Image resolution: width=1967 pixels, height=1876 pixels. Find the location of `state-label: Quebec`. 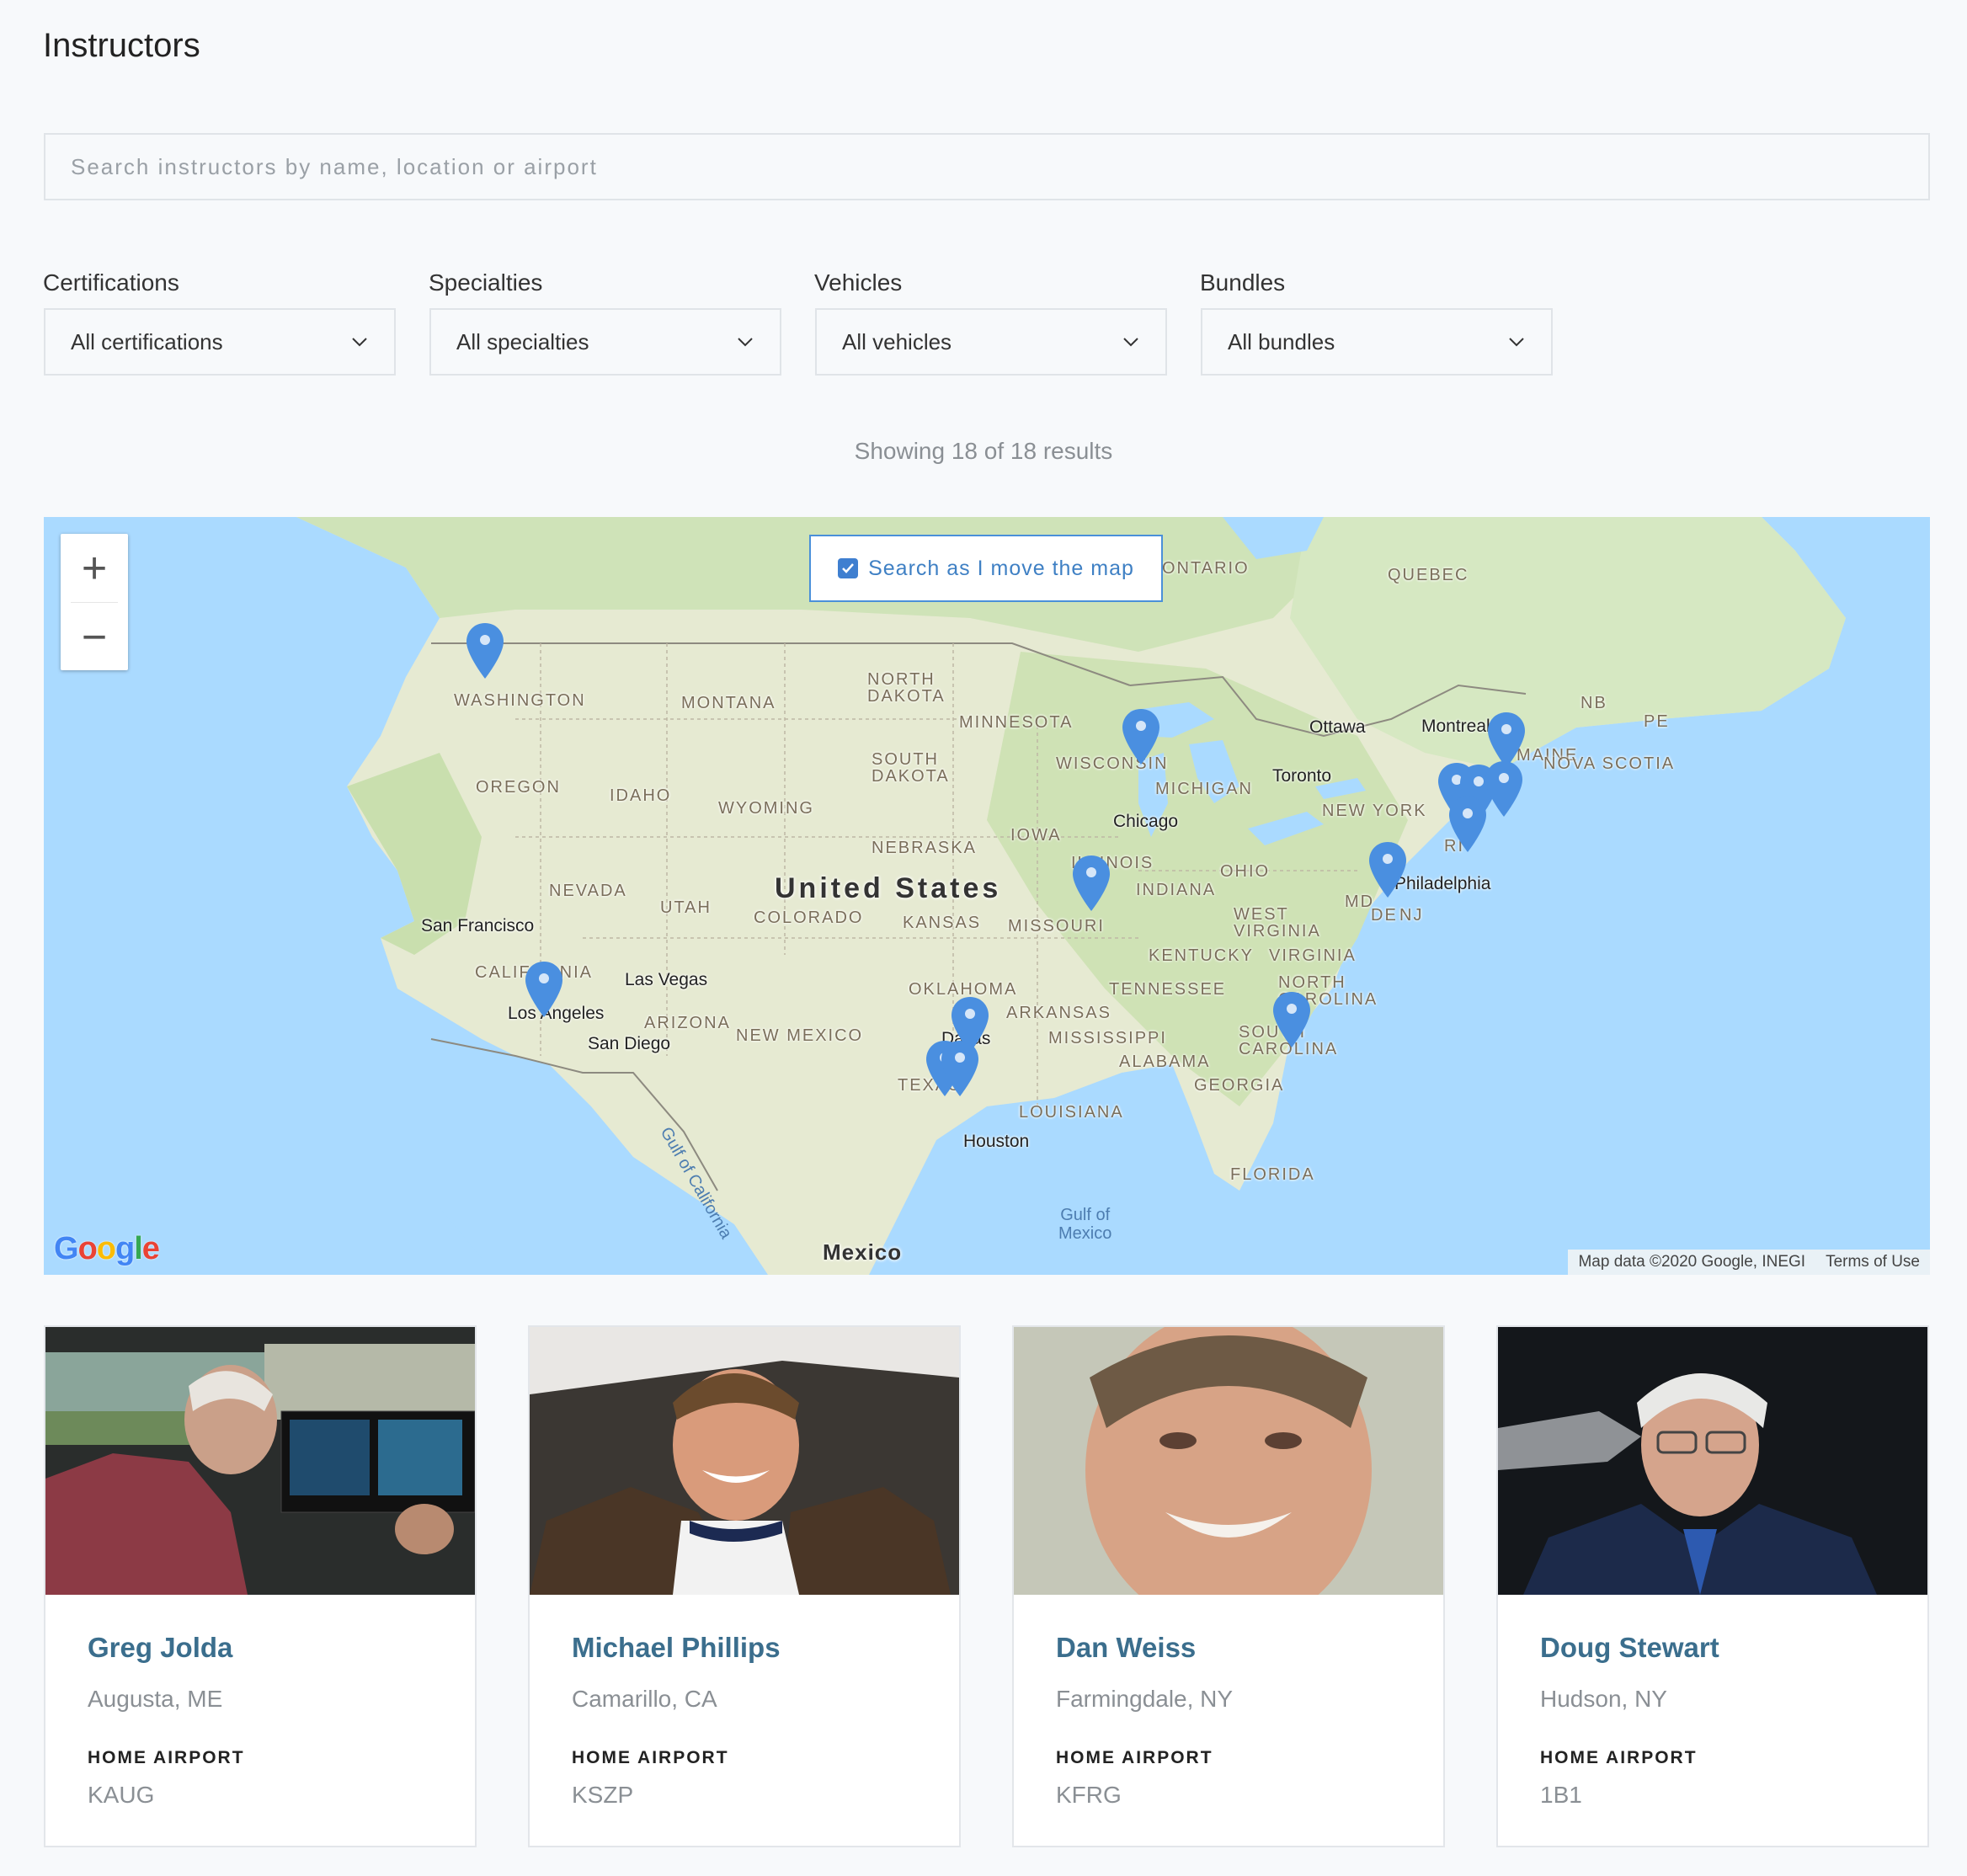

state-label: Quebec is located at coordinates (1428, 575).